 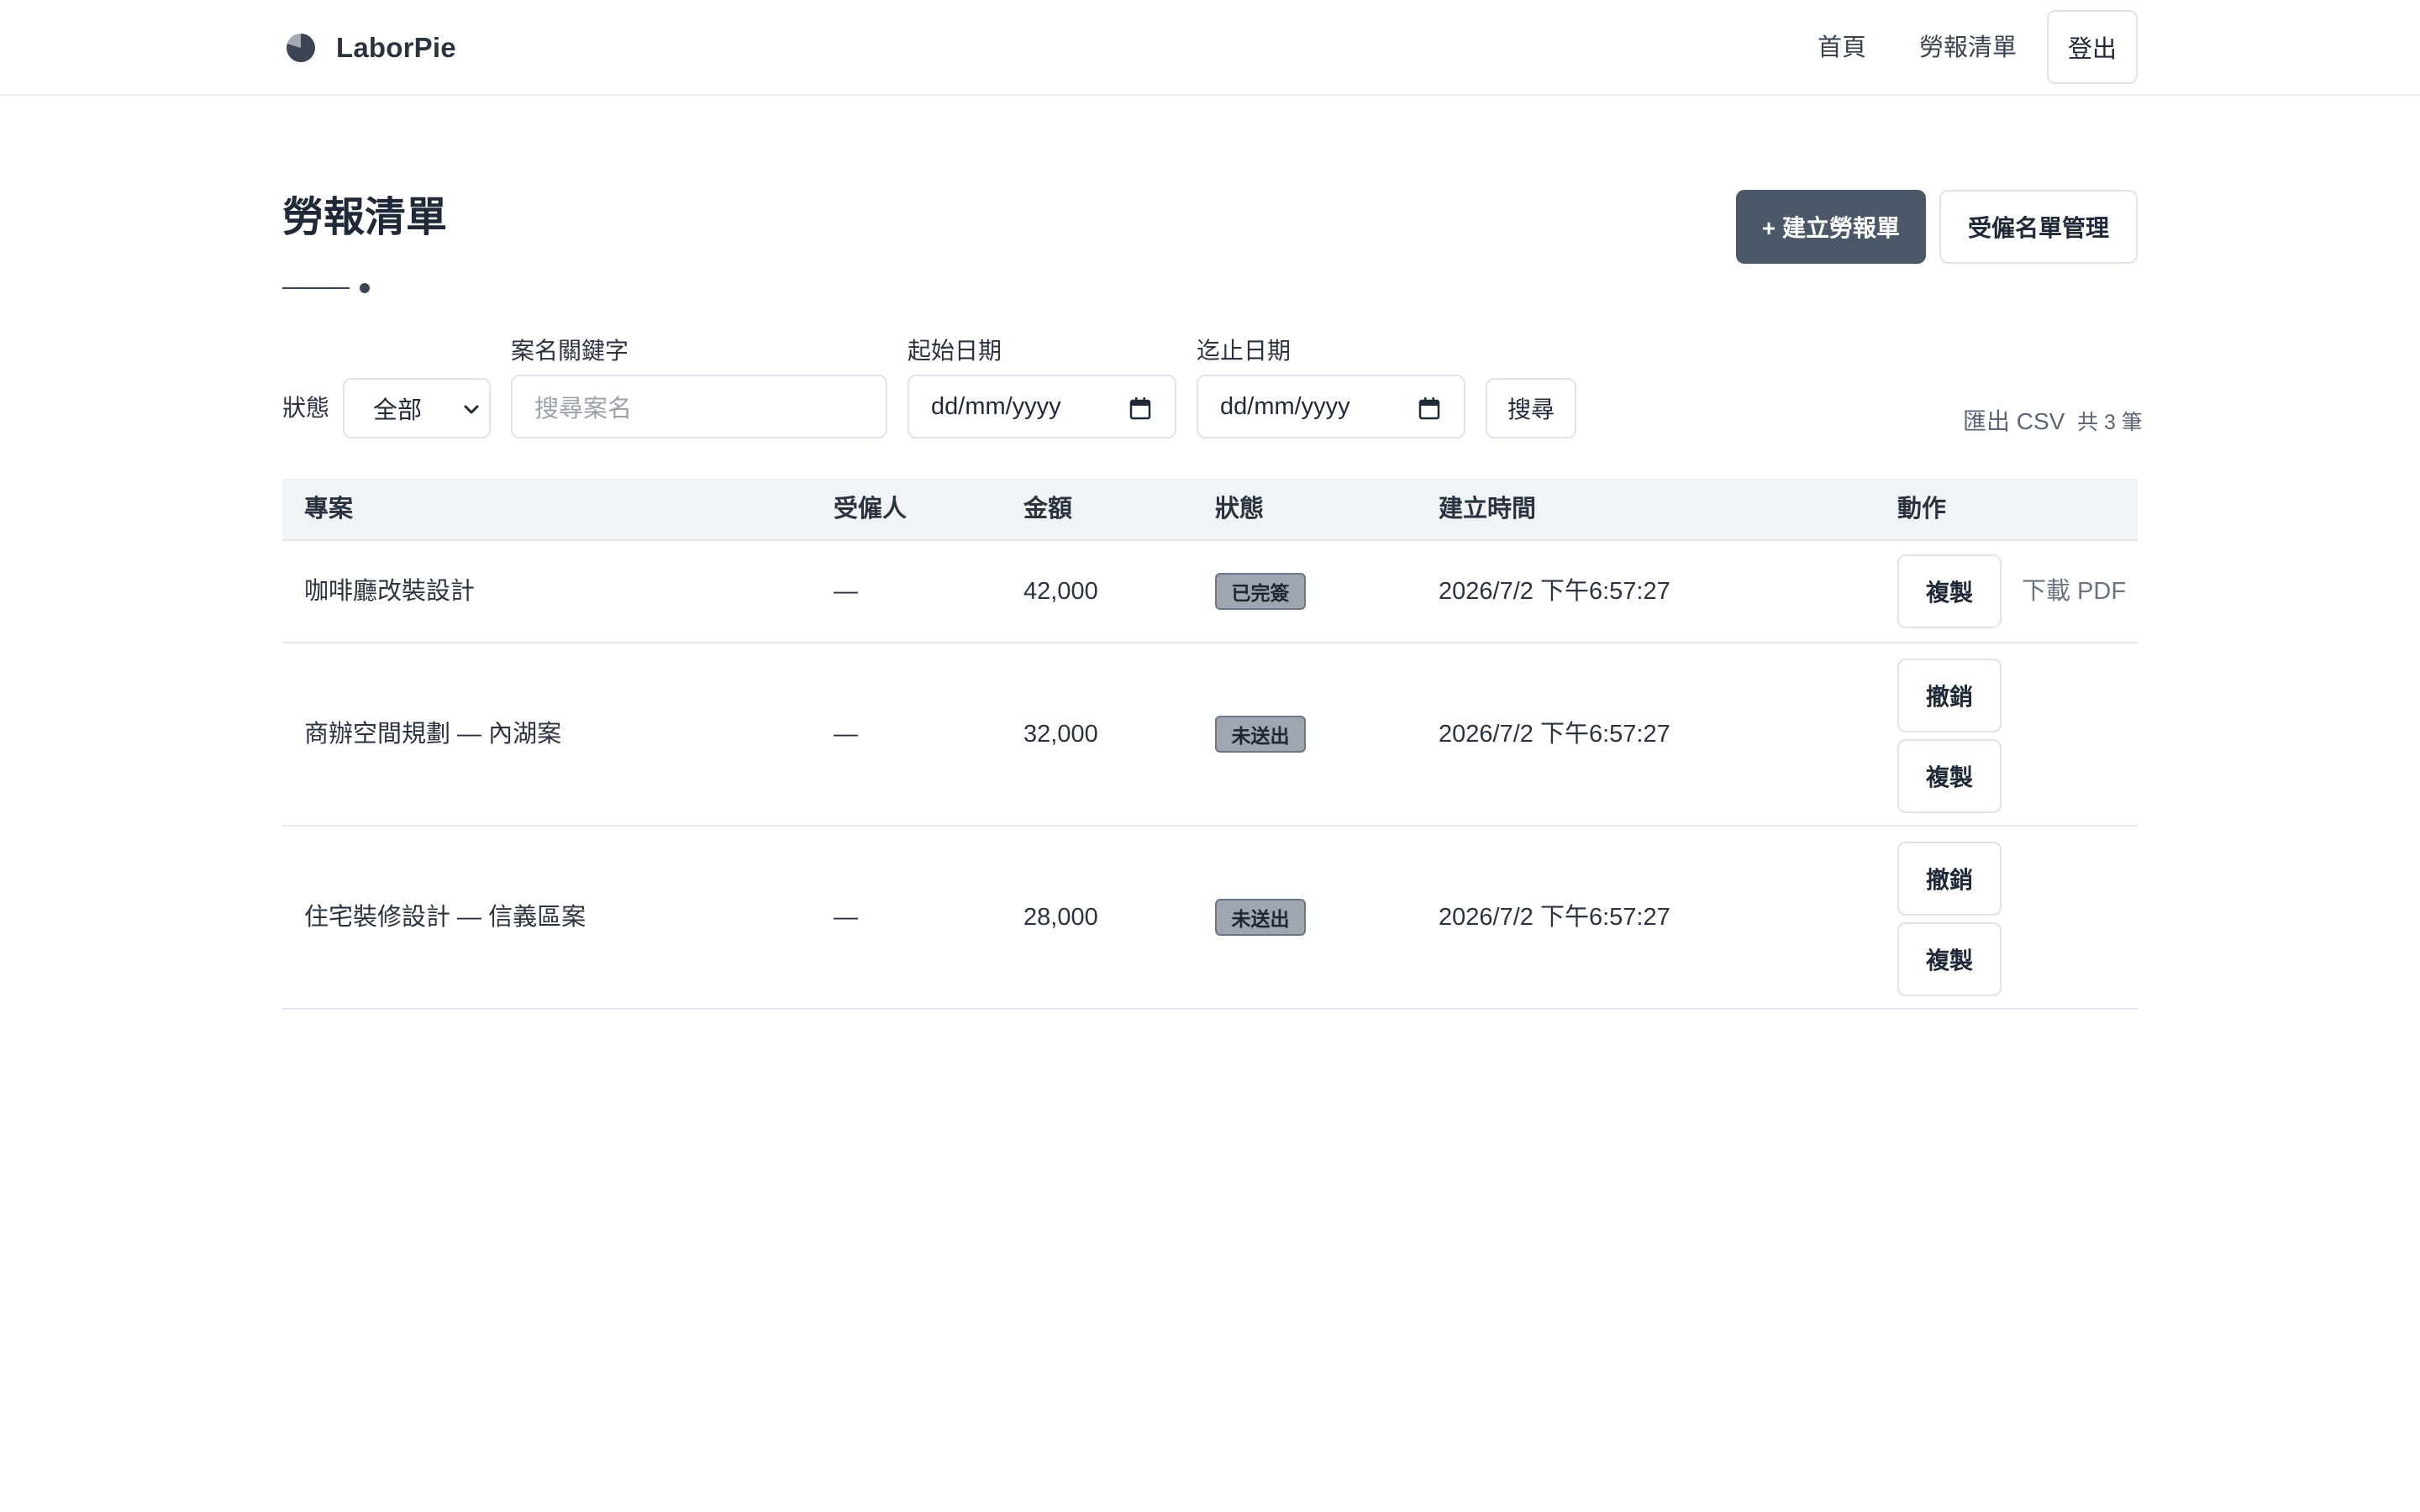 What do you see at coordinates (1842, 48) in the screenshot?
I see `nav-home-link: 首頁` at bounding box center [1842, 48].